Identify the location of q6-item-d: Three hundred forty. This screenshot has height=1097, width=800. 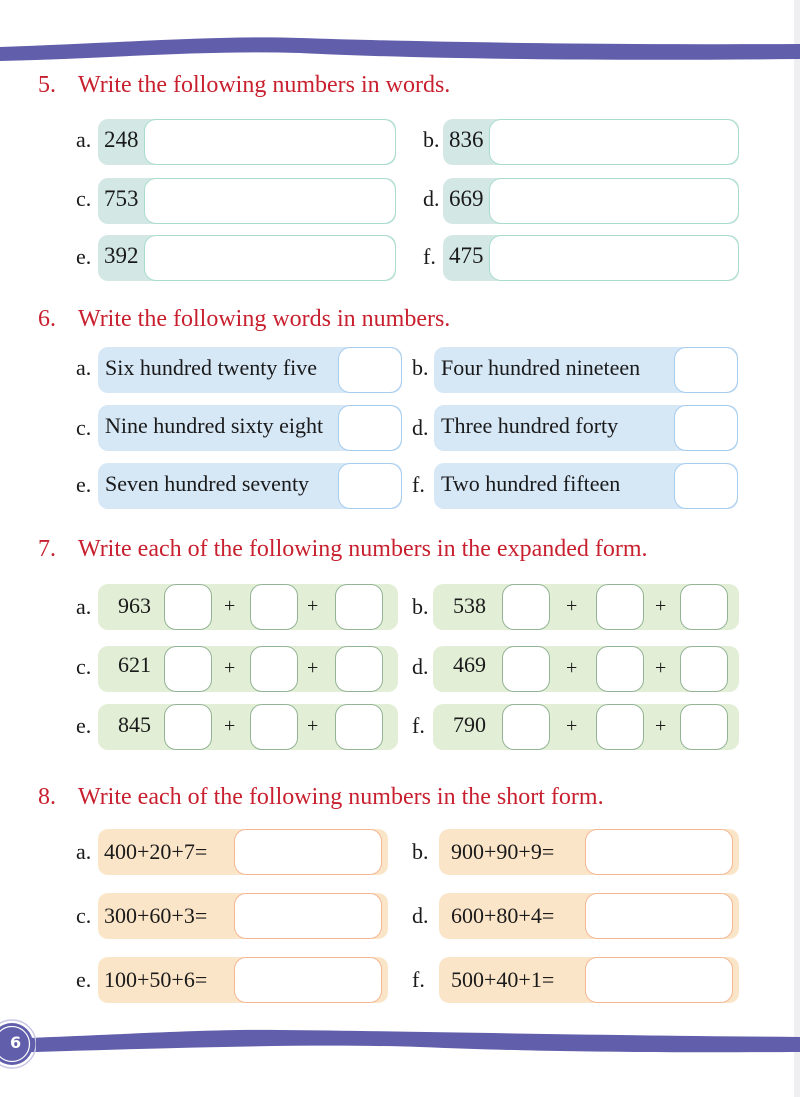
(586, 428).